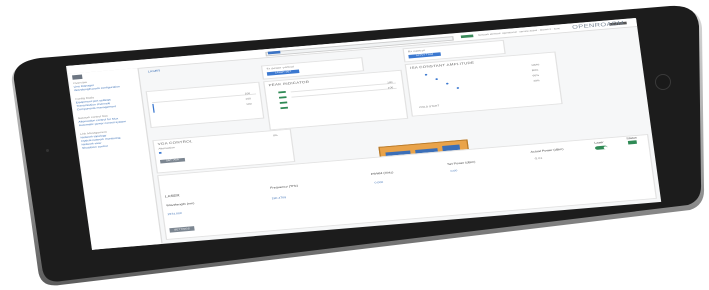 This screenshot has width=709, height=290. Describe the element at coordinates (77, 77) in the screenshot. I see `menu-icon` at that location.